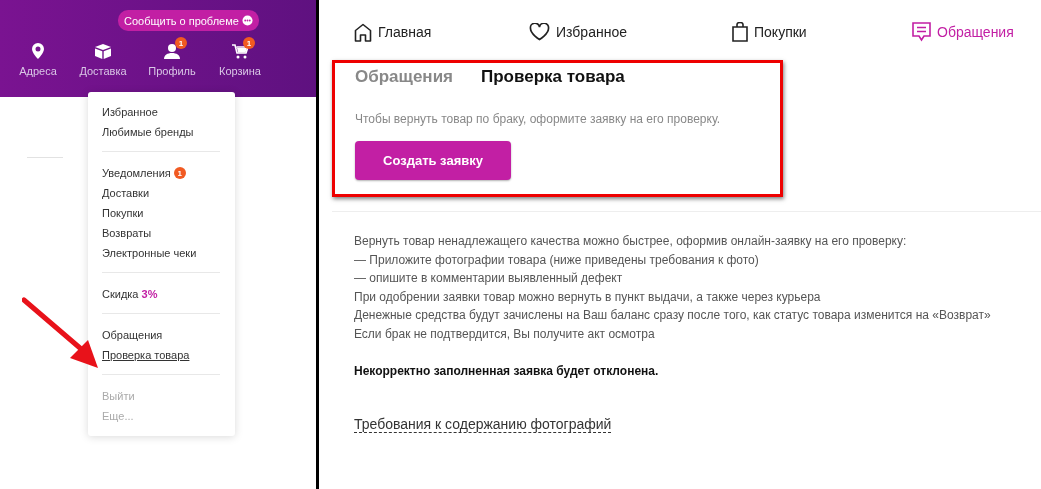 The height and width of the screenshot is (489, 1041). I want to click on header-nav-item: 1 Профиль, so click(172, 57).